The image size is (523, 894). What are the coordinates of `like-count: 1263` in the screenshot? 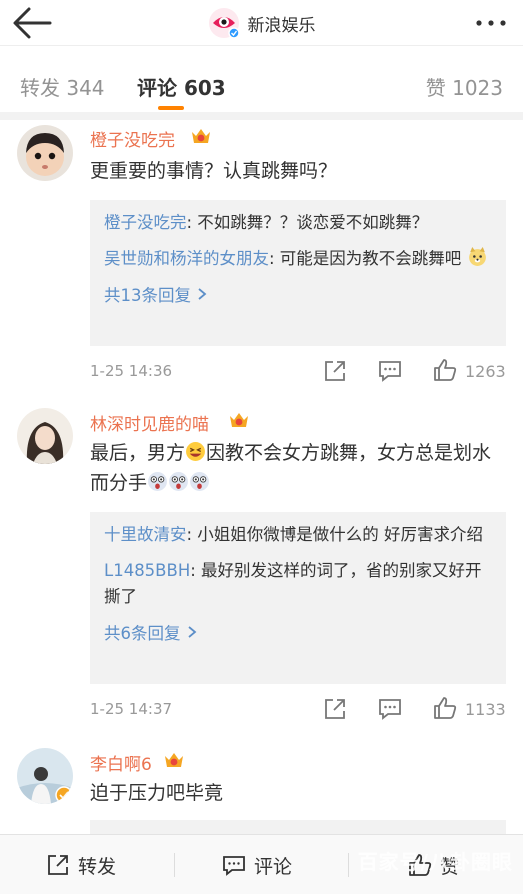 It's located at (485, 371).